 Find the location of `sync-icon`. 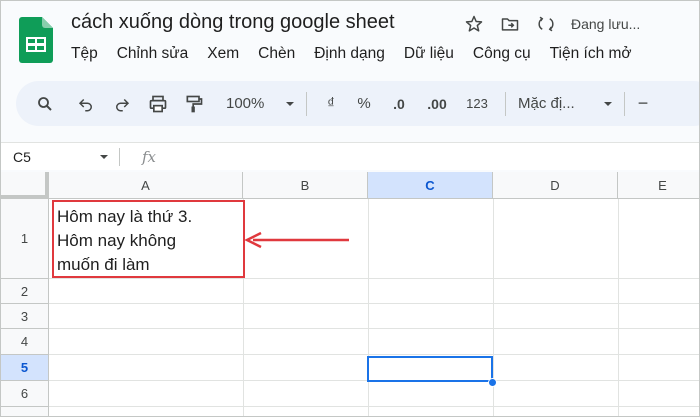

sync-icon is located at coordinates (546, 24).